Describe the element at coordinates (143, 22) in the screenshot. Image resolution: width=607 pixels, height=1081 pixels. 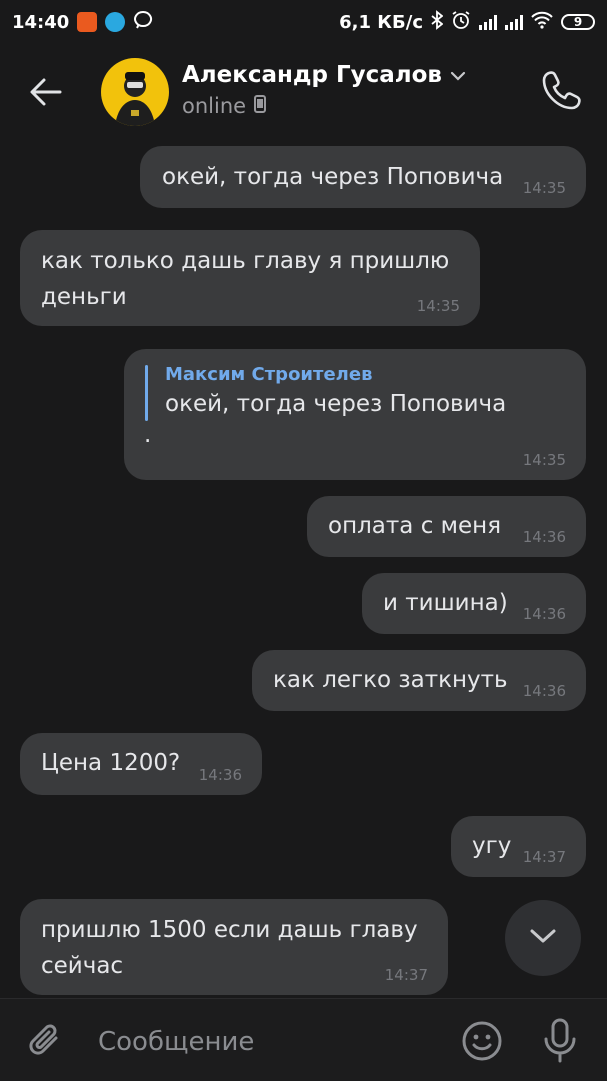
I see `chat-notification-icon` at that location.